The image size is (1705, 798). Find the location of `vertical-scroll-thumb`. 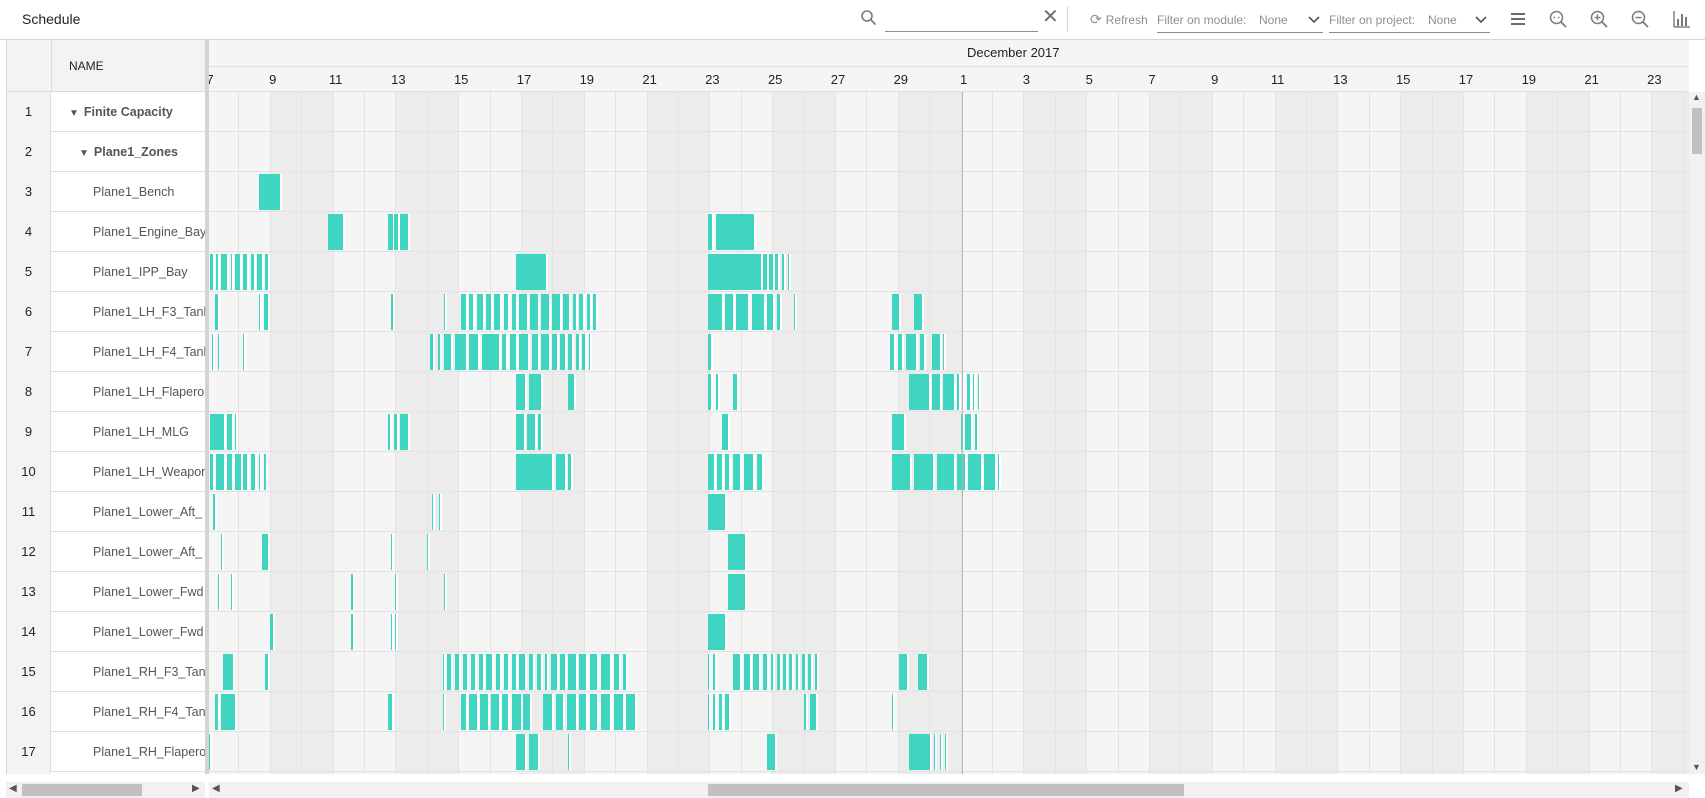

vertical-scroll-thumb is located at coordinates (1697, 131).